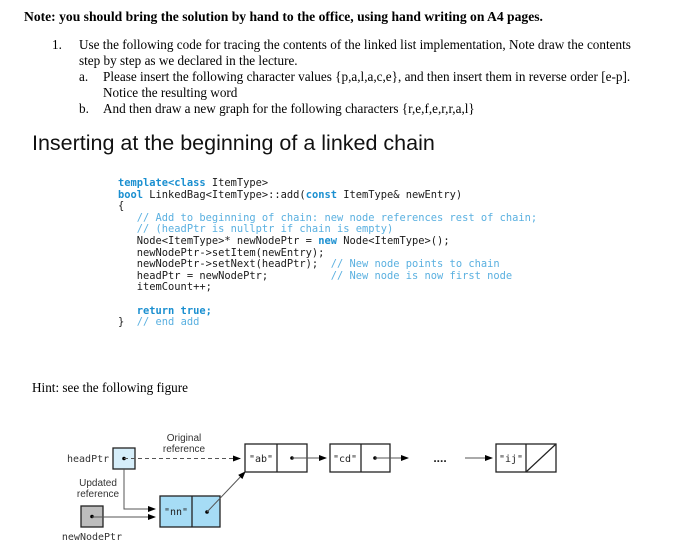 The image size is (678, 540). What do you see at coordinates (184, 449) in the screenshot?
I see `original-ref-label-2: reference` at bounding box center [184, 449].